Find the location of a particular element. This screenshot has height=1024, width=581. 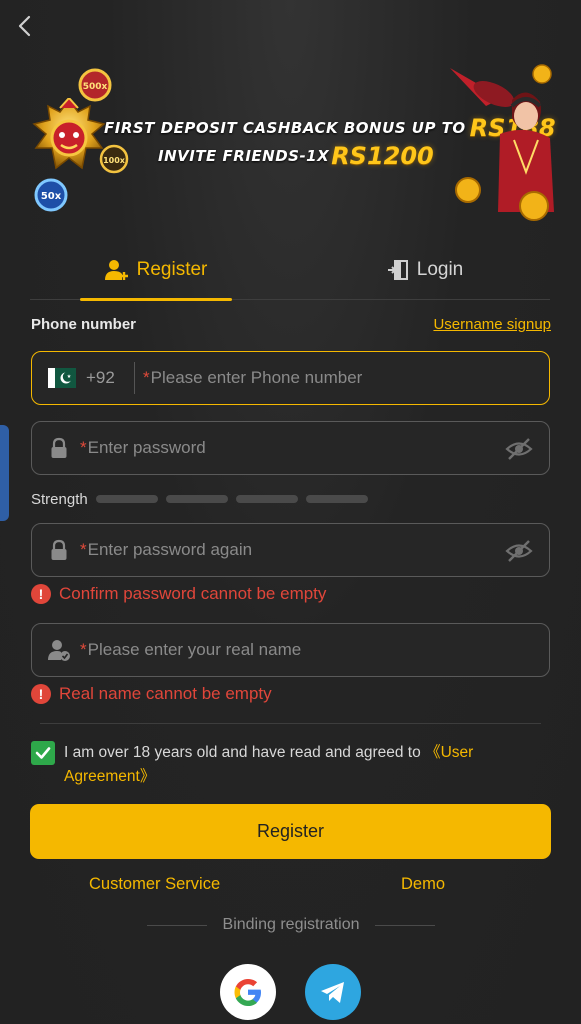

username-signup-link: Username signup is located at coordinates (492, 324).